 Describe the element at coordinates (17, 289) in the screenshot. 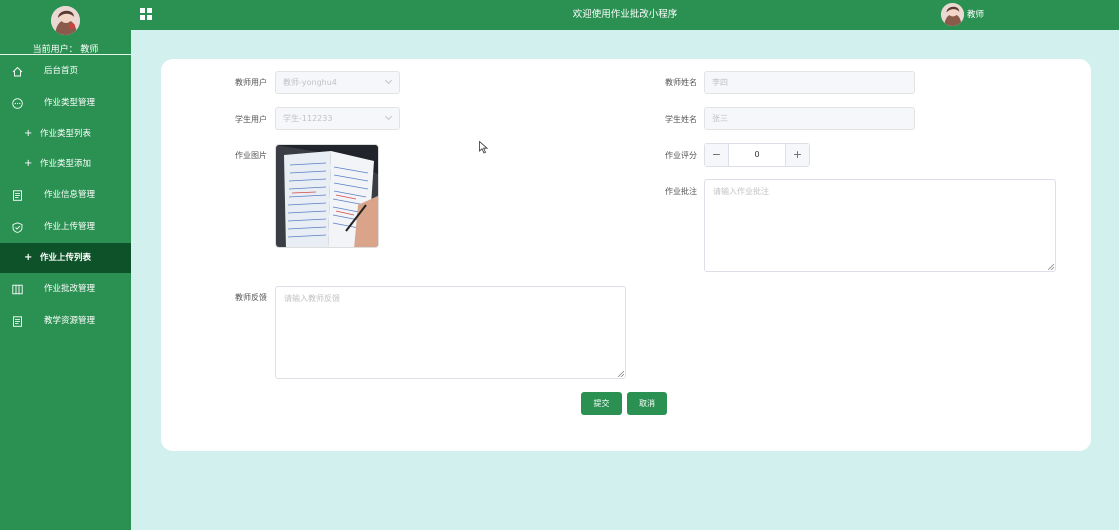

I see `columns-icon` at that location.